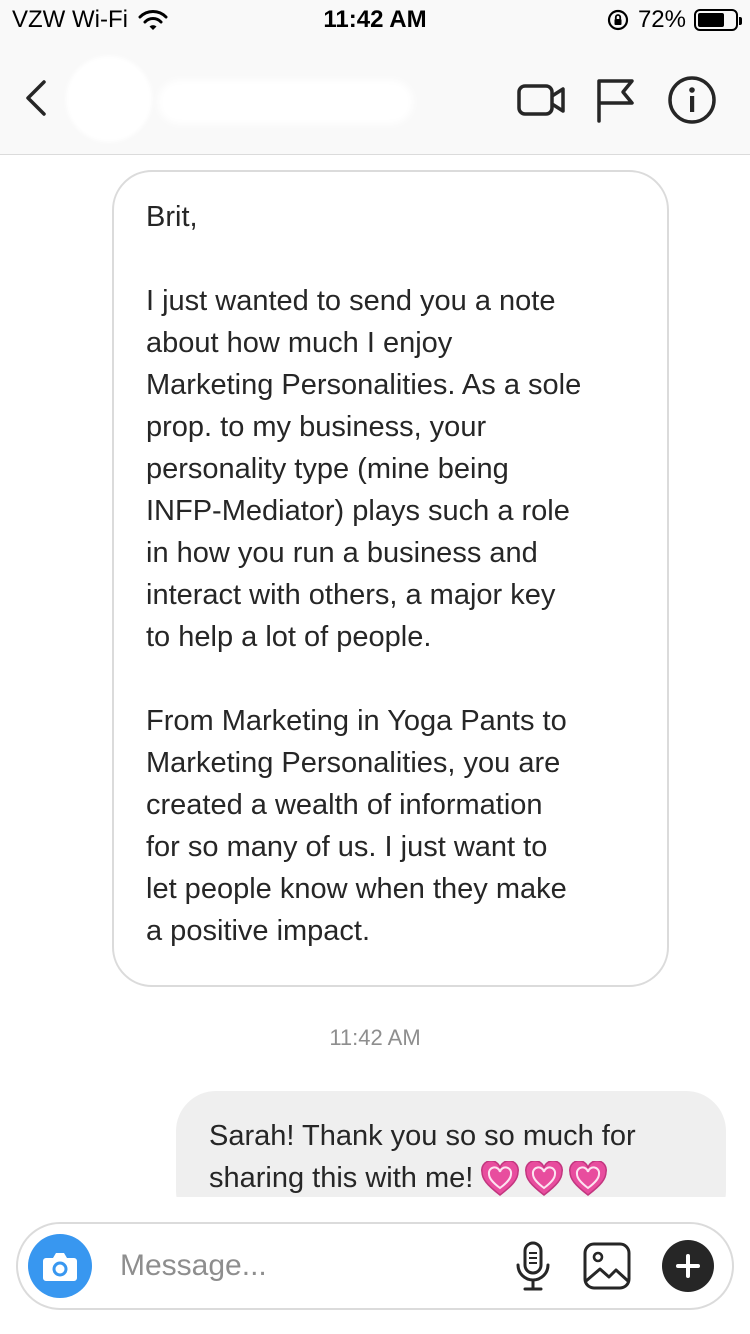 The width and height of the screenshot is (750, 1334). I want to click on status-right: 72%, so click(674, 20).